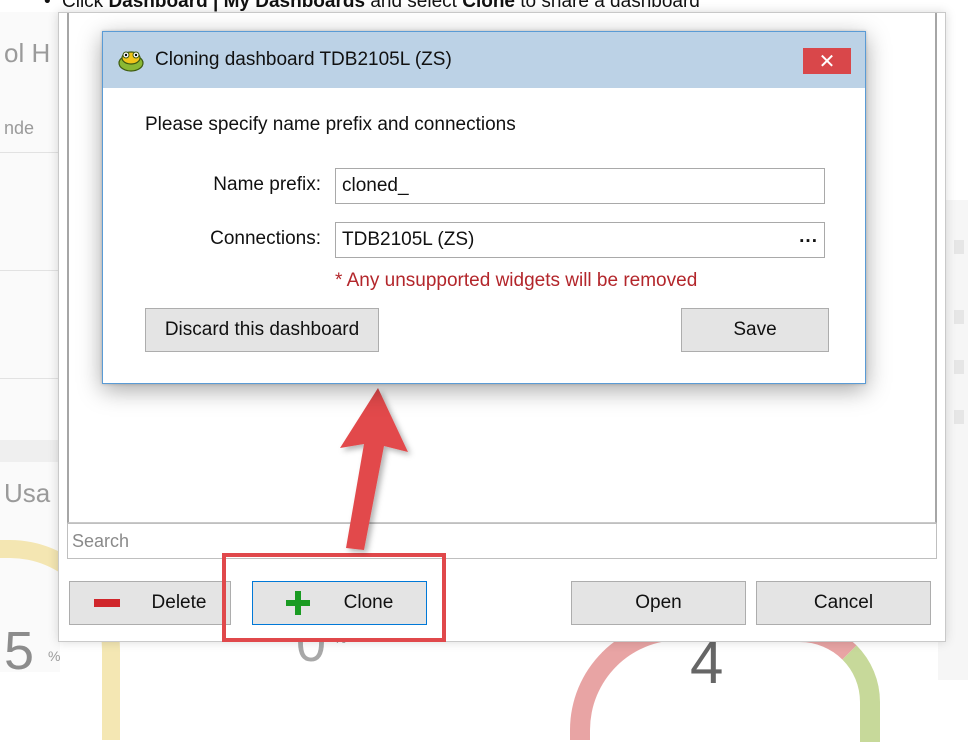 This screenshot has width=968, height=742. Describe the element at coordinates (19, 651) in the screenshot. I see `bg-gauge-left-value: 5` at that location.